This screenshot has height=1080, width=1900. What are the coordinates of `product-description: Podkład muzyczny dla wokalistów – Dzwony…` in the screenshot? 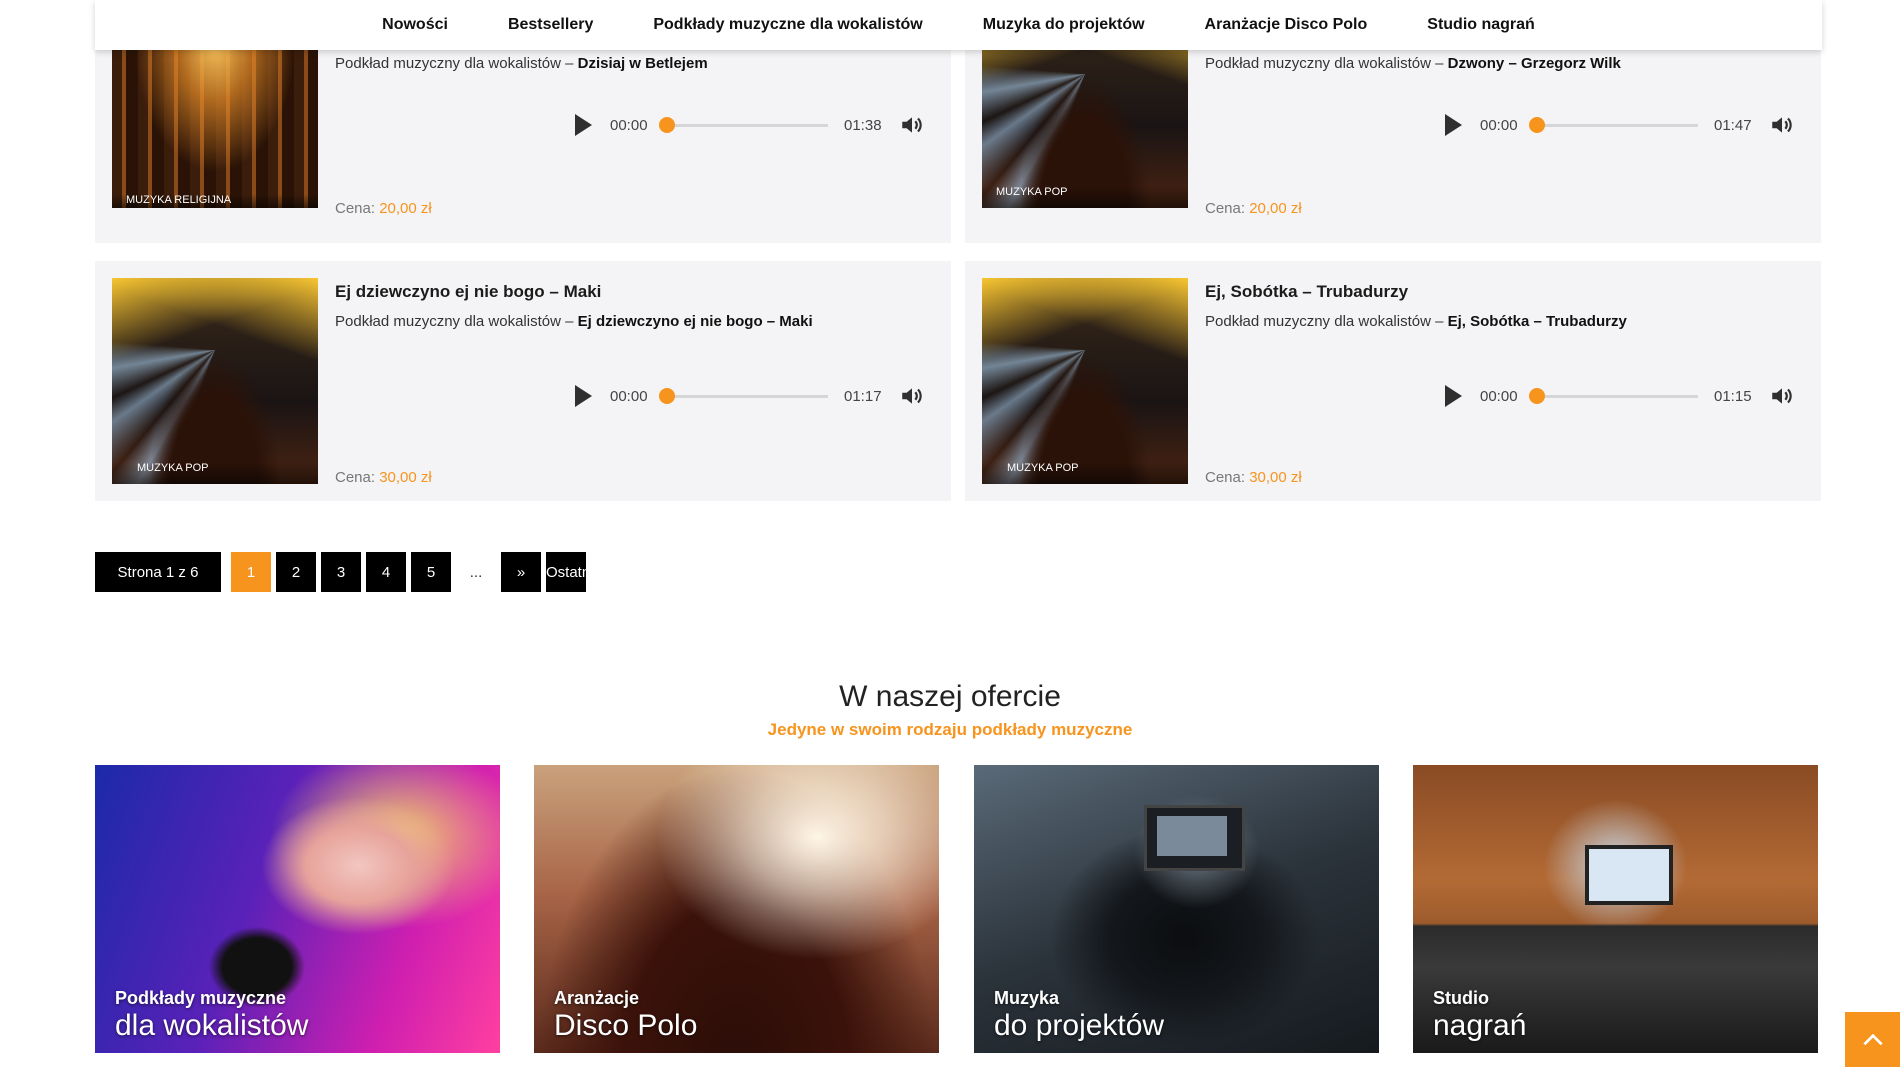 It's located at (1413, 63).